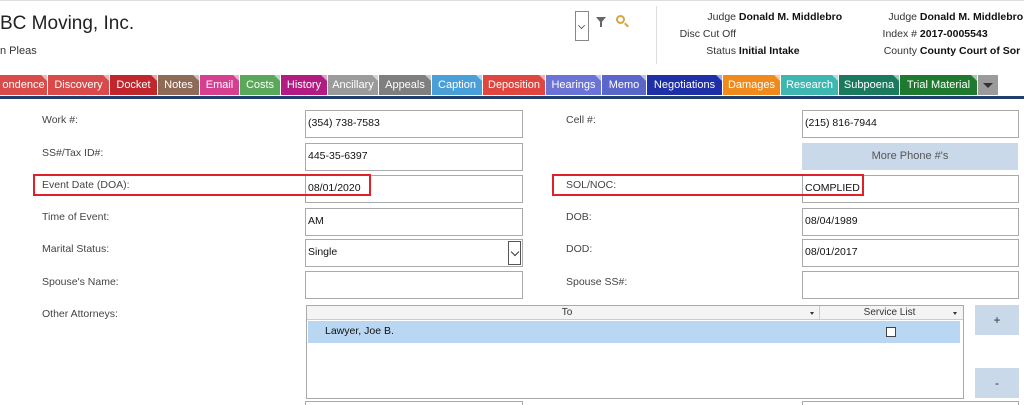 This screenshot has width=1024, height=405. What do you see at coordinates (18, 51) in the screenshot?
I see `court-subtitle: n Pleas` at bounding box center [18, 51].